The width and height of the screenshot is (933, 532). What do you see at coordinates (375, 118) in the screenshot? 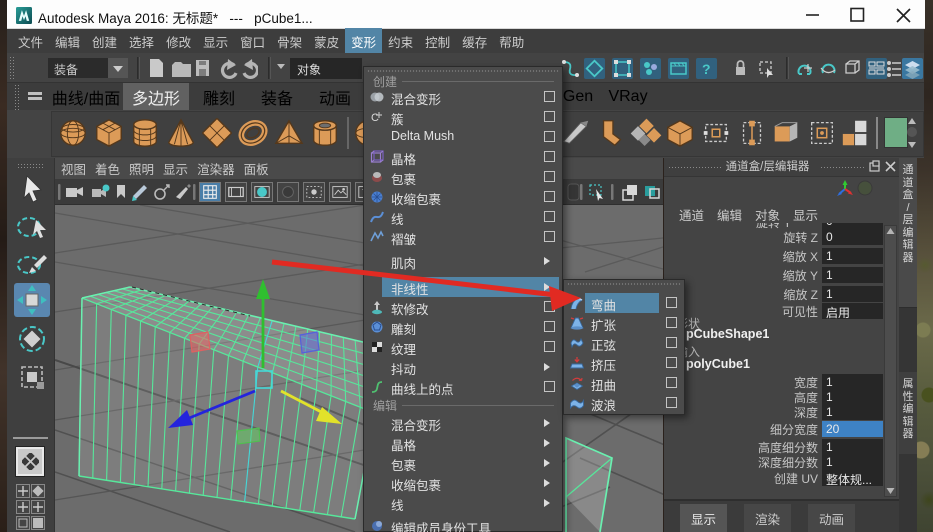
I see `svg-text: C` at bounding box center [375, 118].